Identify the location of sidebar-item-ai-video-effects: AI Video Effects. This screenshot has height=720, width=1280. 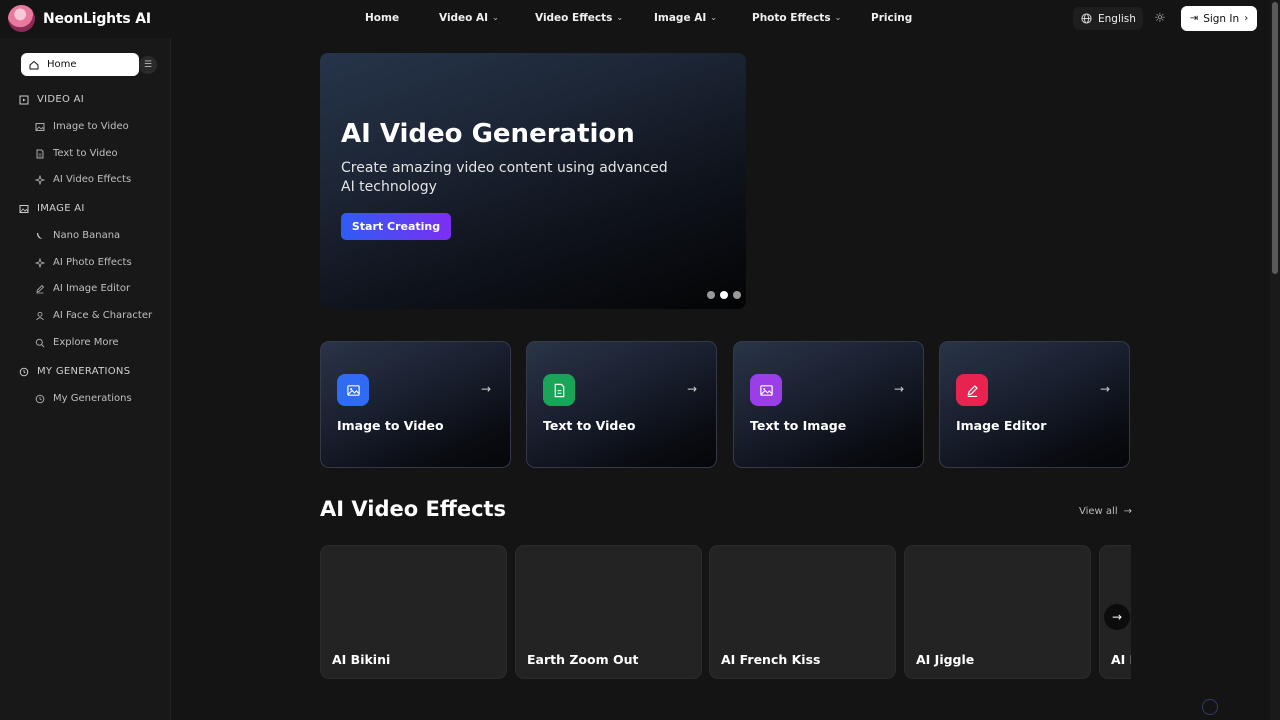
(83, 179).